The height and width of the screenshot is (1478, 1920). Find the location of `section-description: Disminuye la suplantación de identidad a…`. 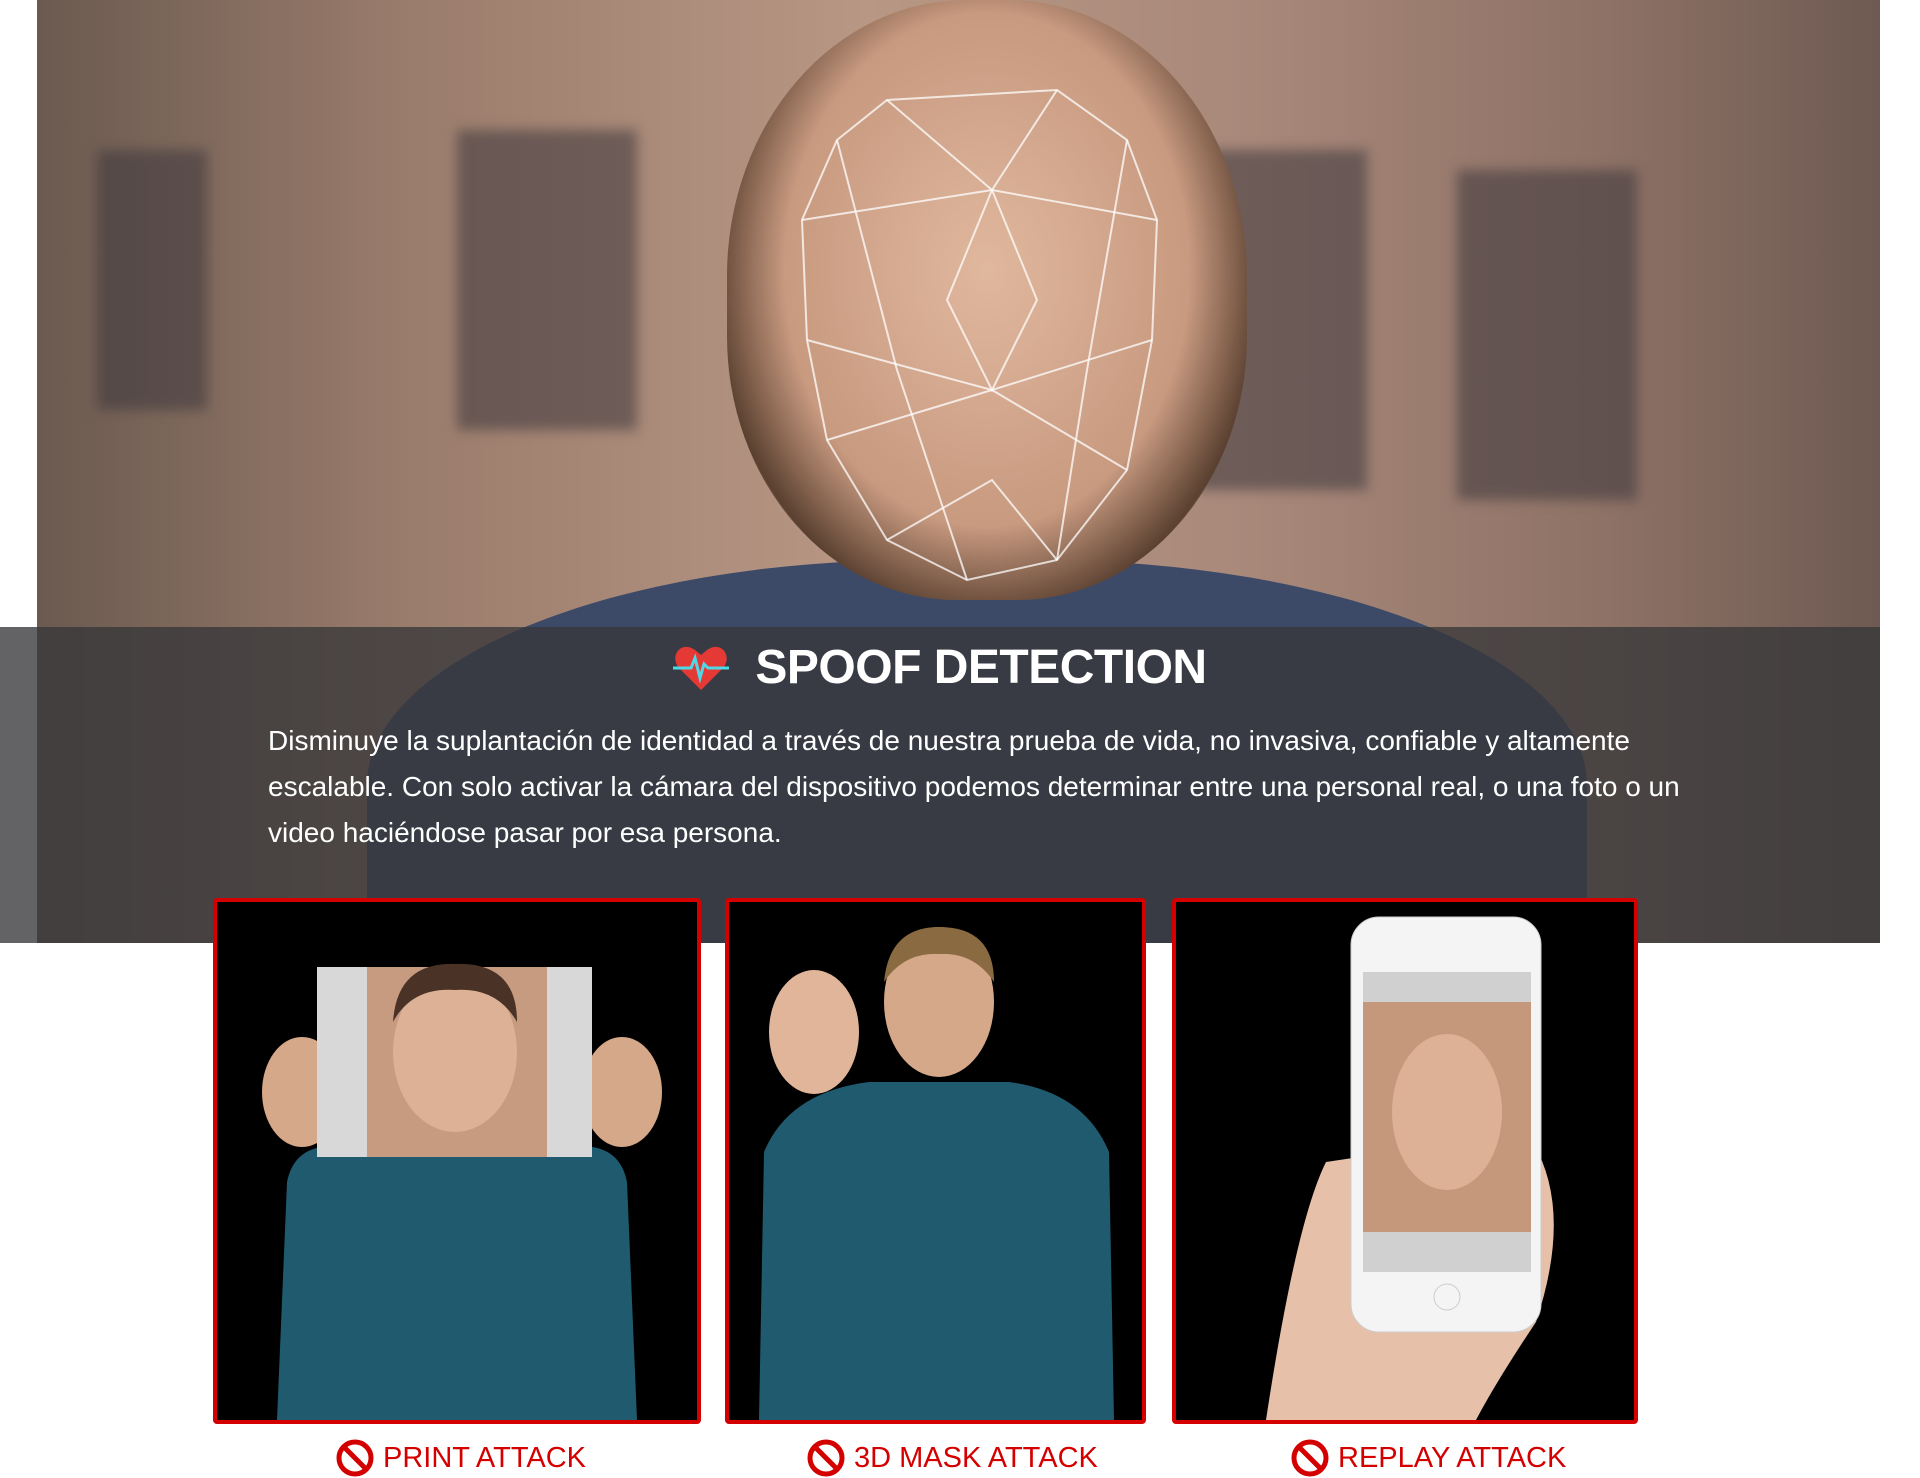

section-description: Disminuye la suplantación de identidad a… is located at coordinates (974, 786).